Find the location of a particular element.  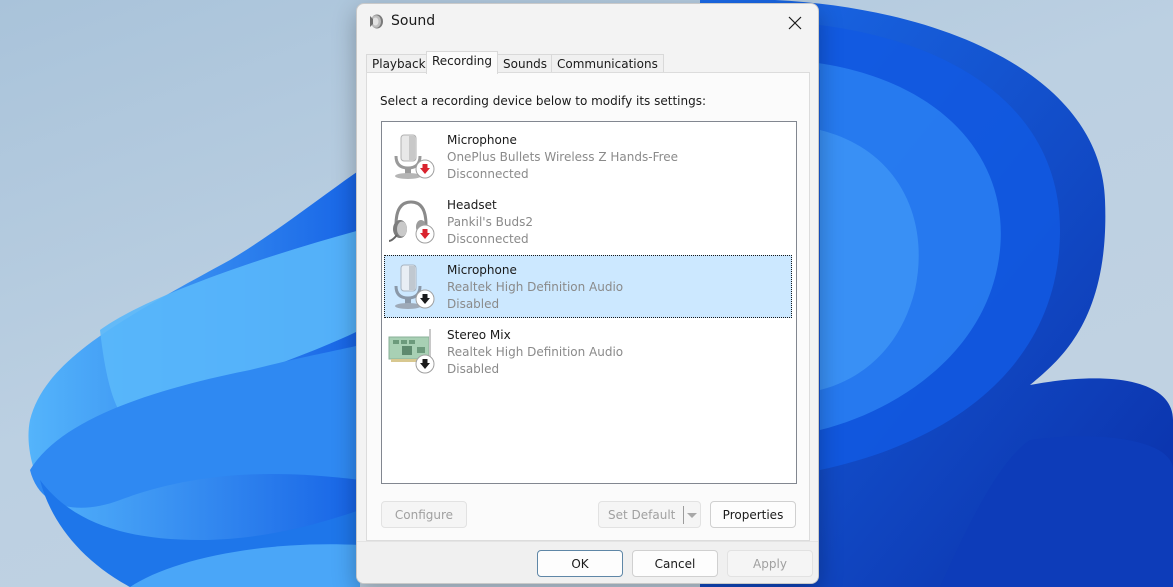

chevron-down-icon is located at coordinates (692, 515).